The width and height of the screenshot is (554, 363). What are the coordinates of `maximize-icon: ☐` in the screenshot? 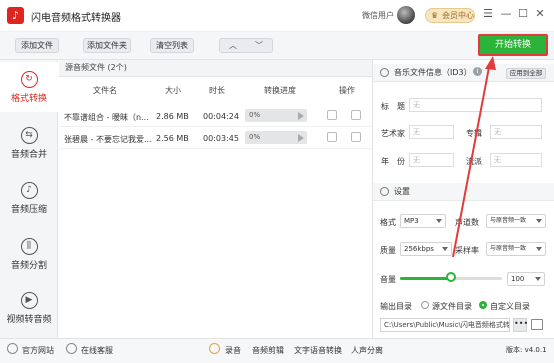 It's located at (523, 13).